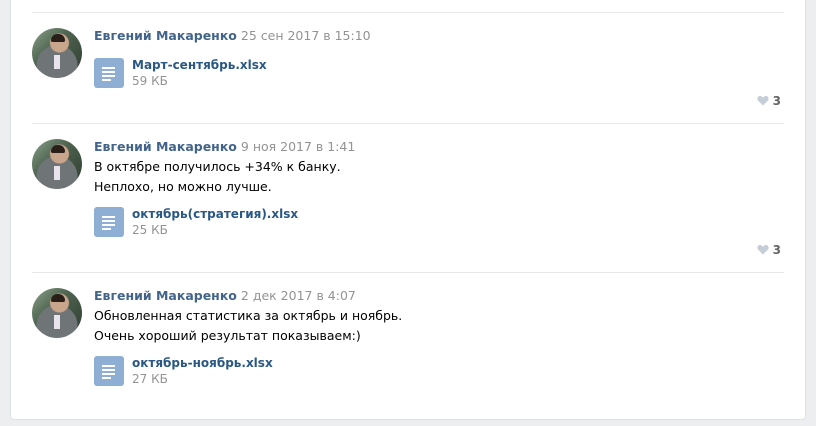 Image resolution: width=816 pixels, height=426 pixels. I want to click on avatar, so click(57, 313).